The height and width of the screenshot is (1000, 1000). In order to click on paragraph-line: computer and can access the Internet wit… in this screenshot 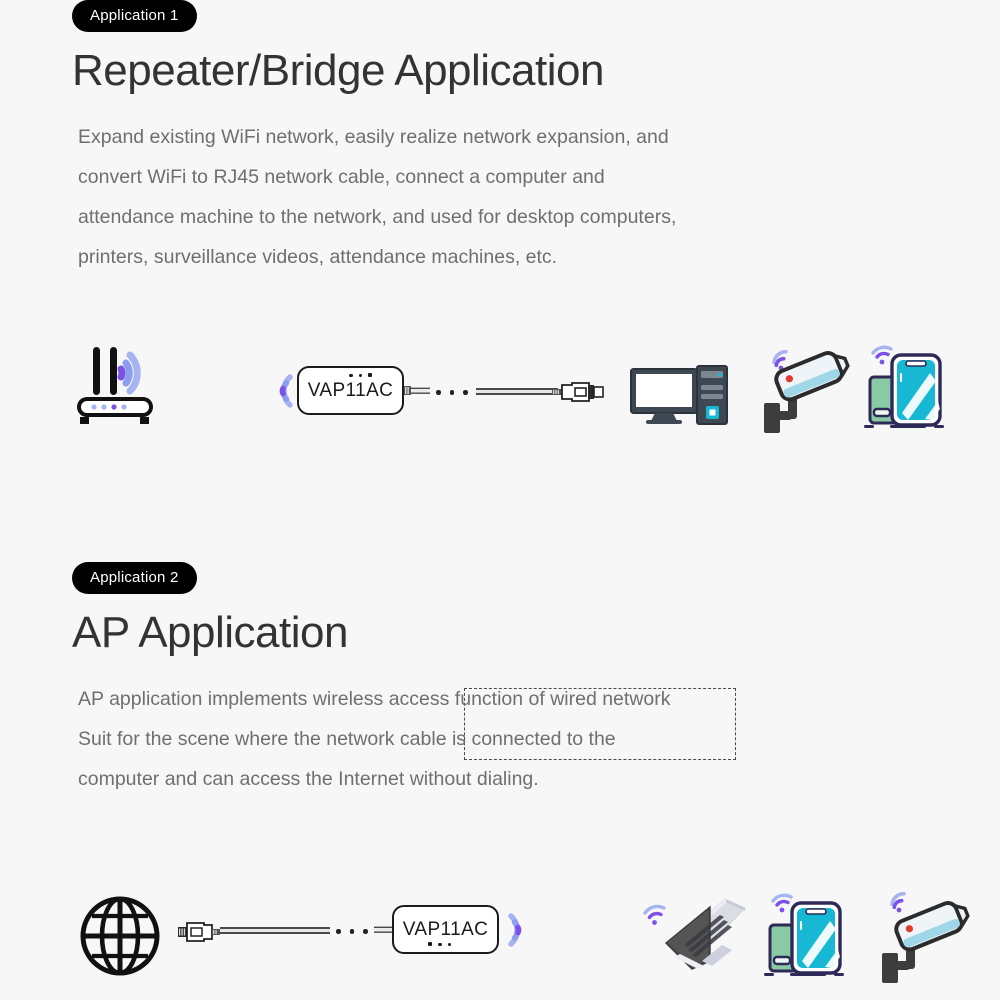, I will do `click(308, 779)`.